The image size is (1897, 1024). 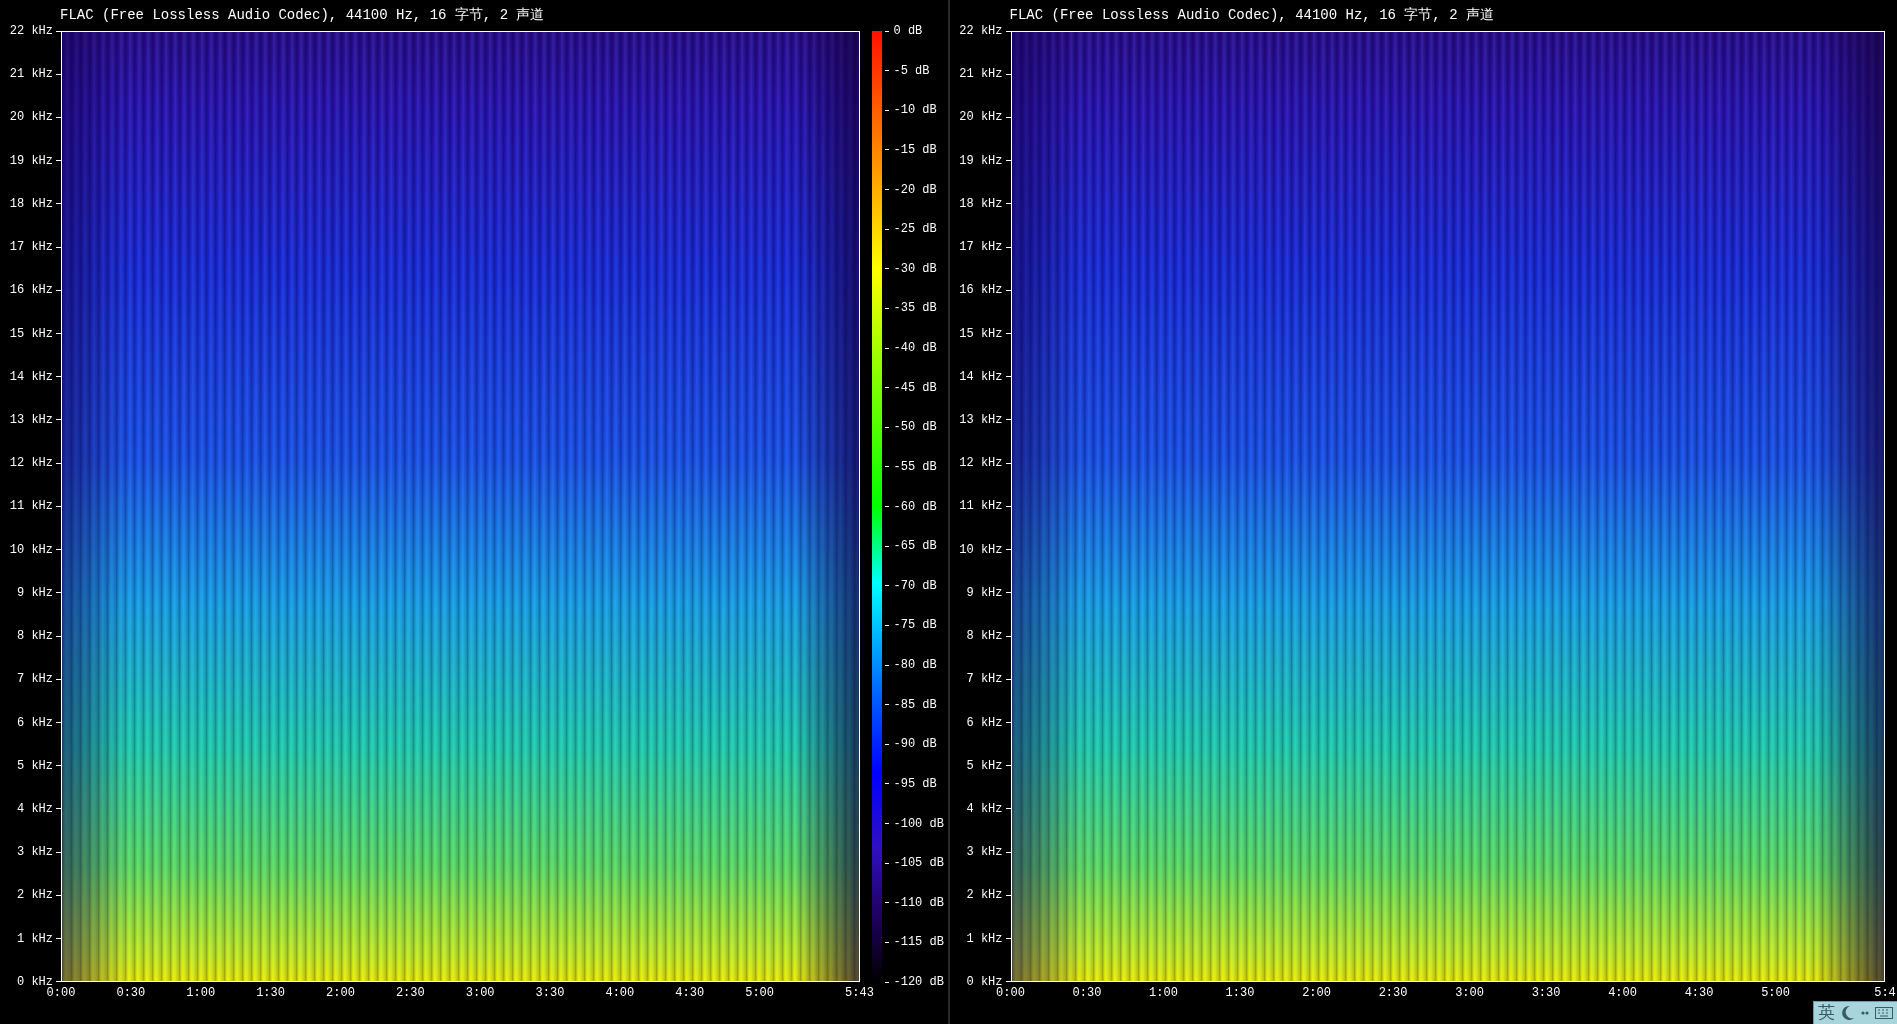 What do you see at coordinates (1848, 1013) in the screenshot?
I see `moon-icon` at bounding box center [1848, 1013].